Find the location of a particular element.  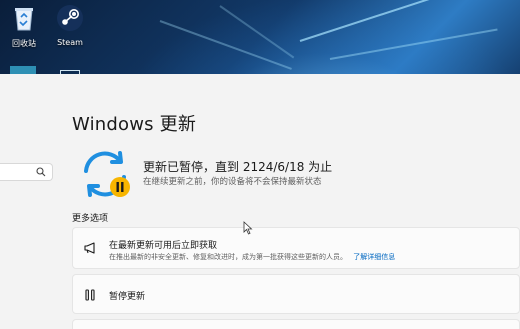

recycle-bin-label: 回收站 is located at coordinates (24, 43).